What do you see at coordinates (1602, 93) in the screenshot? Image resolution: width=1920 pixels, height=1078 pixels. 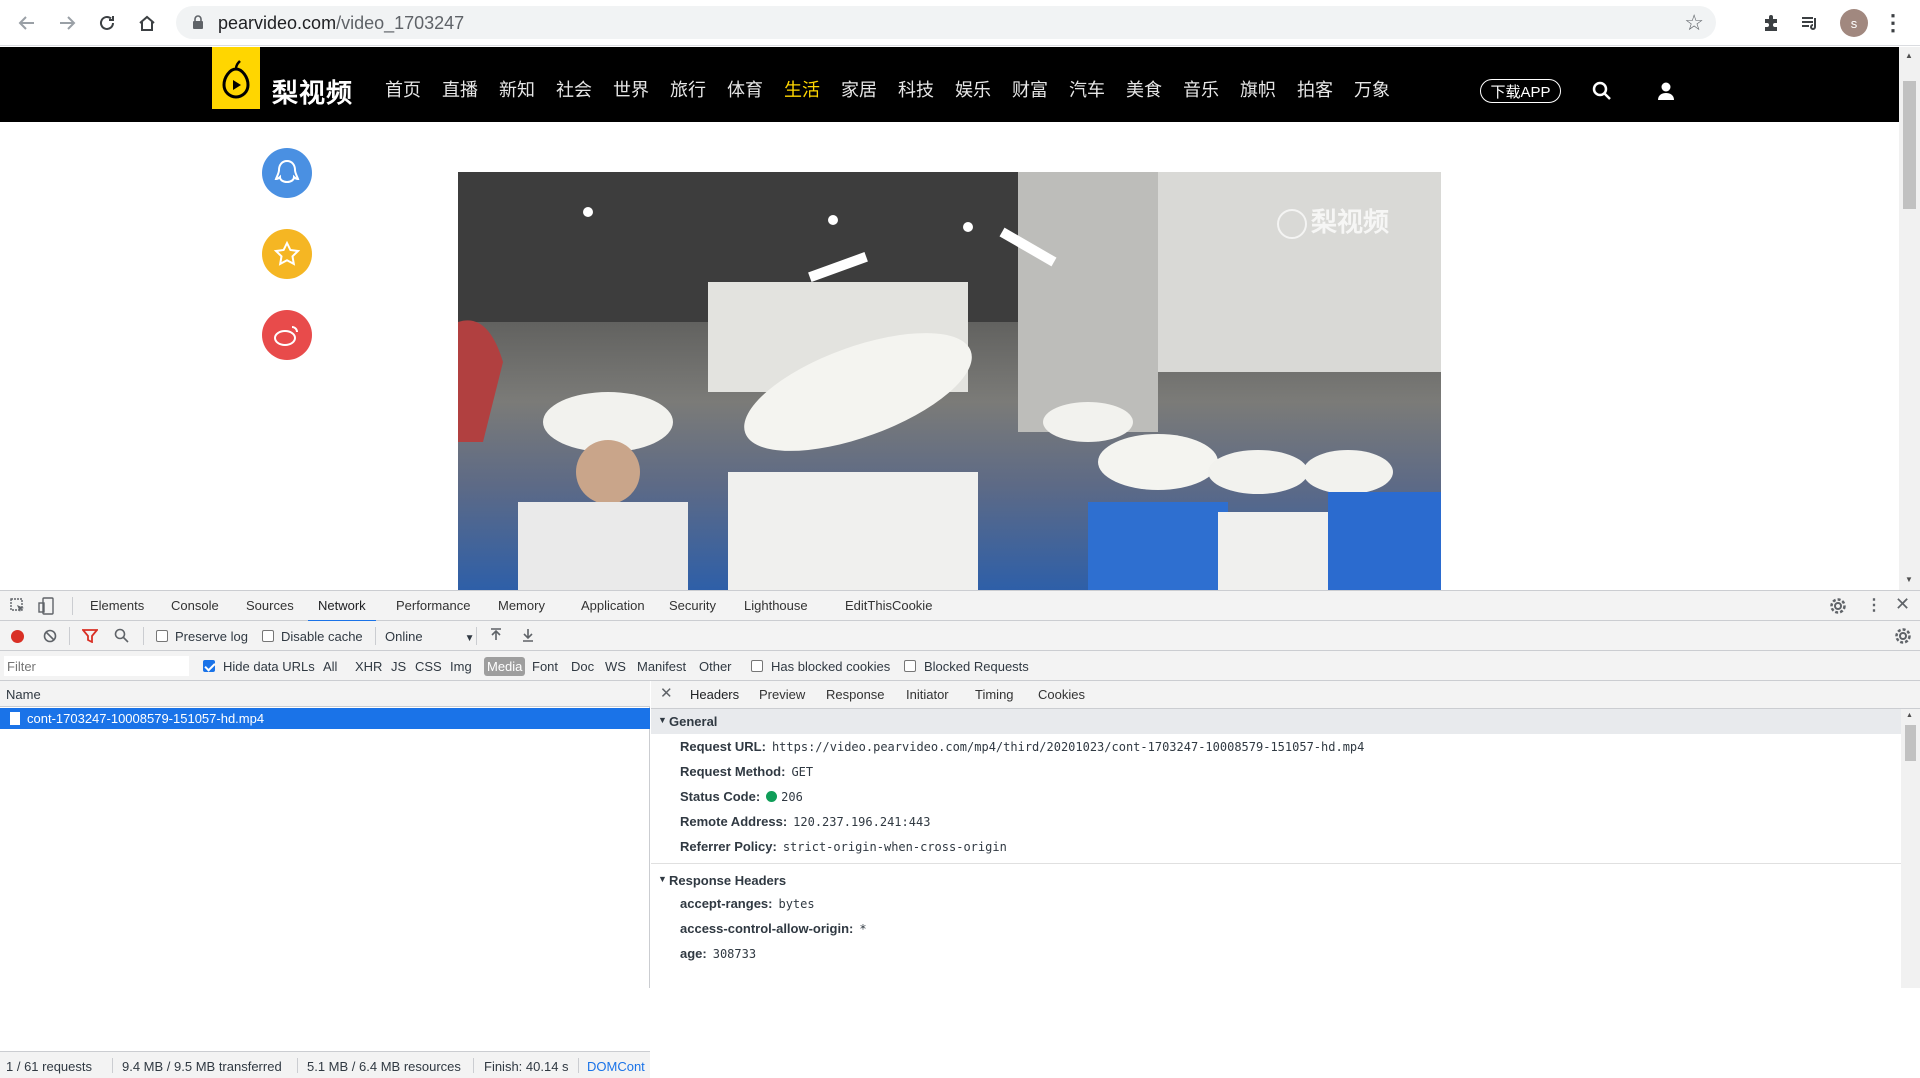 I see `site-search-icon` at bounding box center [1602, 93].